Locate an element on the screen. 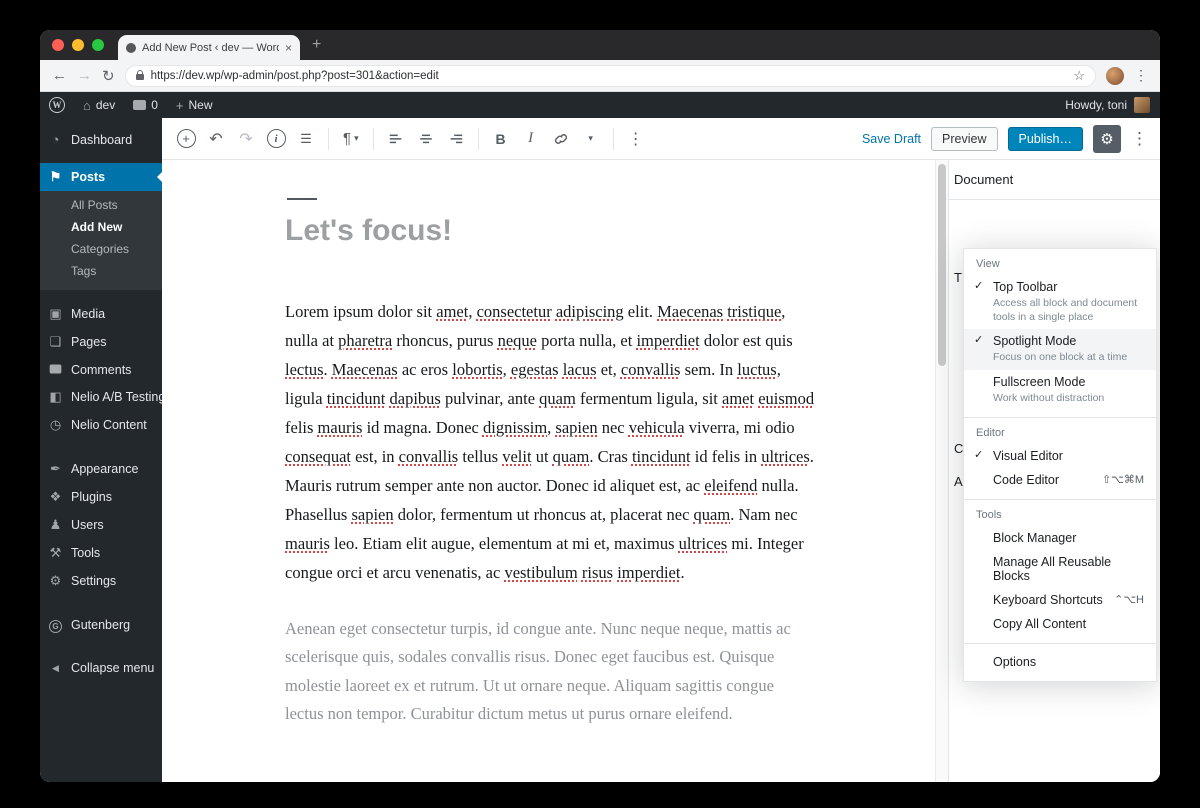 The width and height of the screenshot is (1200, 808). adminbar-site-link: ⌂ dev is located at coordinates (99, 105).